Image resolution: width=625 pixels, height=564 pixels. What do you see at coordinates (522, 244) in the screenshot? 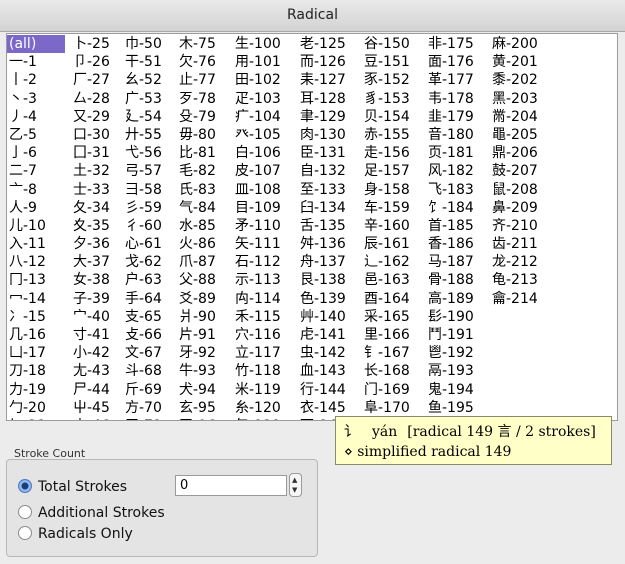
I see `radical-item: 齿-211` at bounding box center [522, 244].